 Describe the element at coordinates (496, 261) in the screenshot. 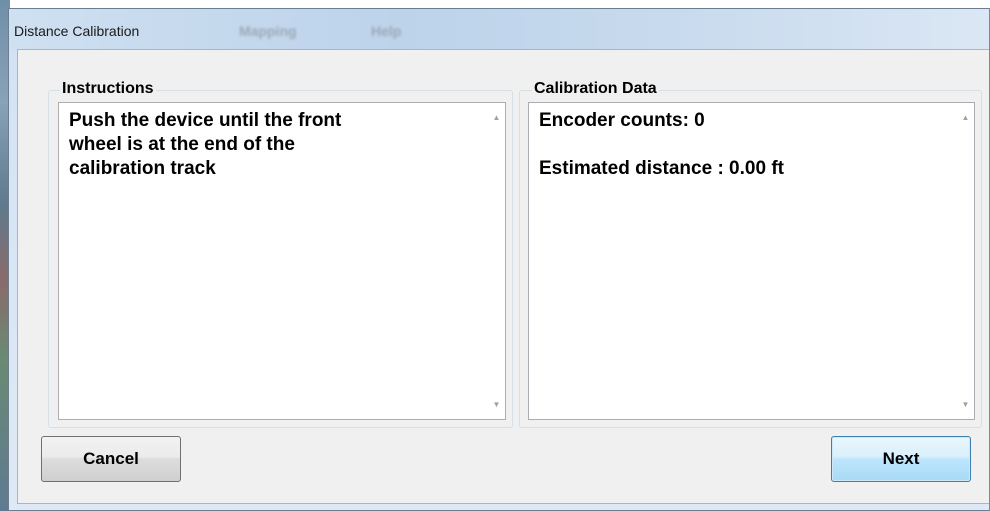

I see `instructions-scrollbar: ▲ ▼` at that location.